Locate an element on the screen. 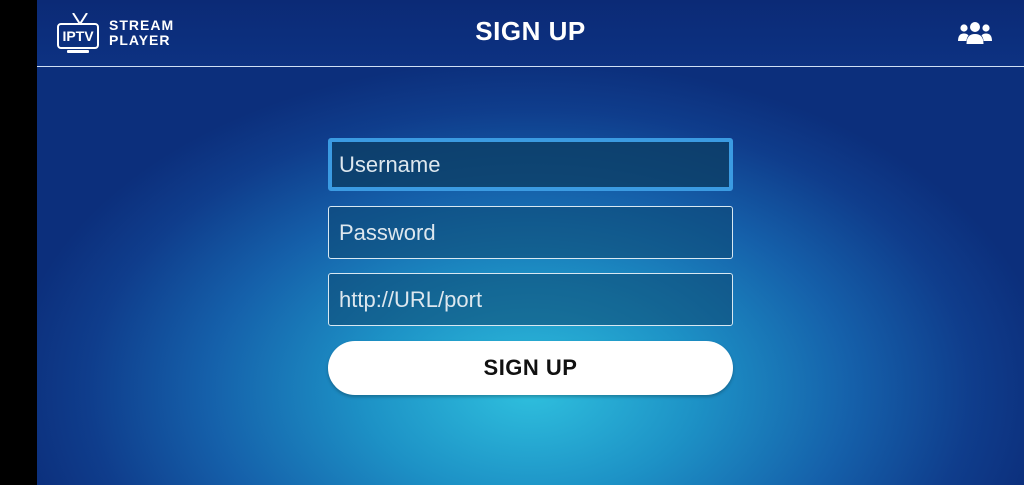 This screenshot has width=1024, height=485. tv-stand is located at coordinates (78, 51).